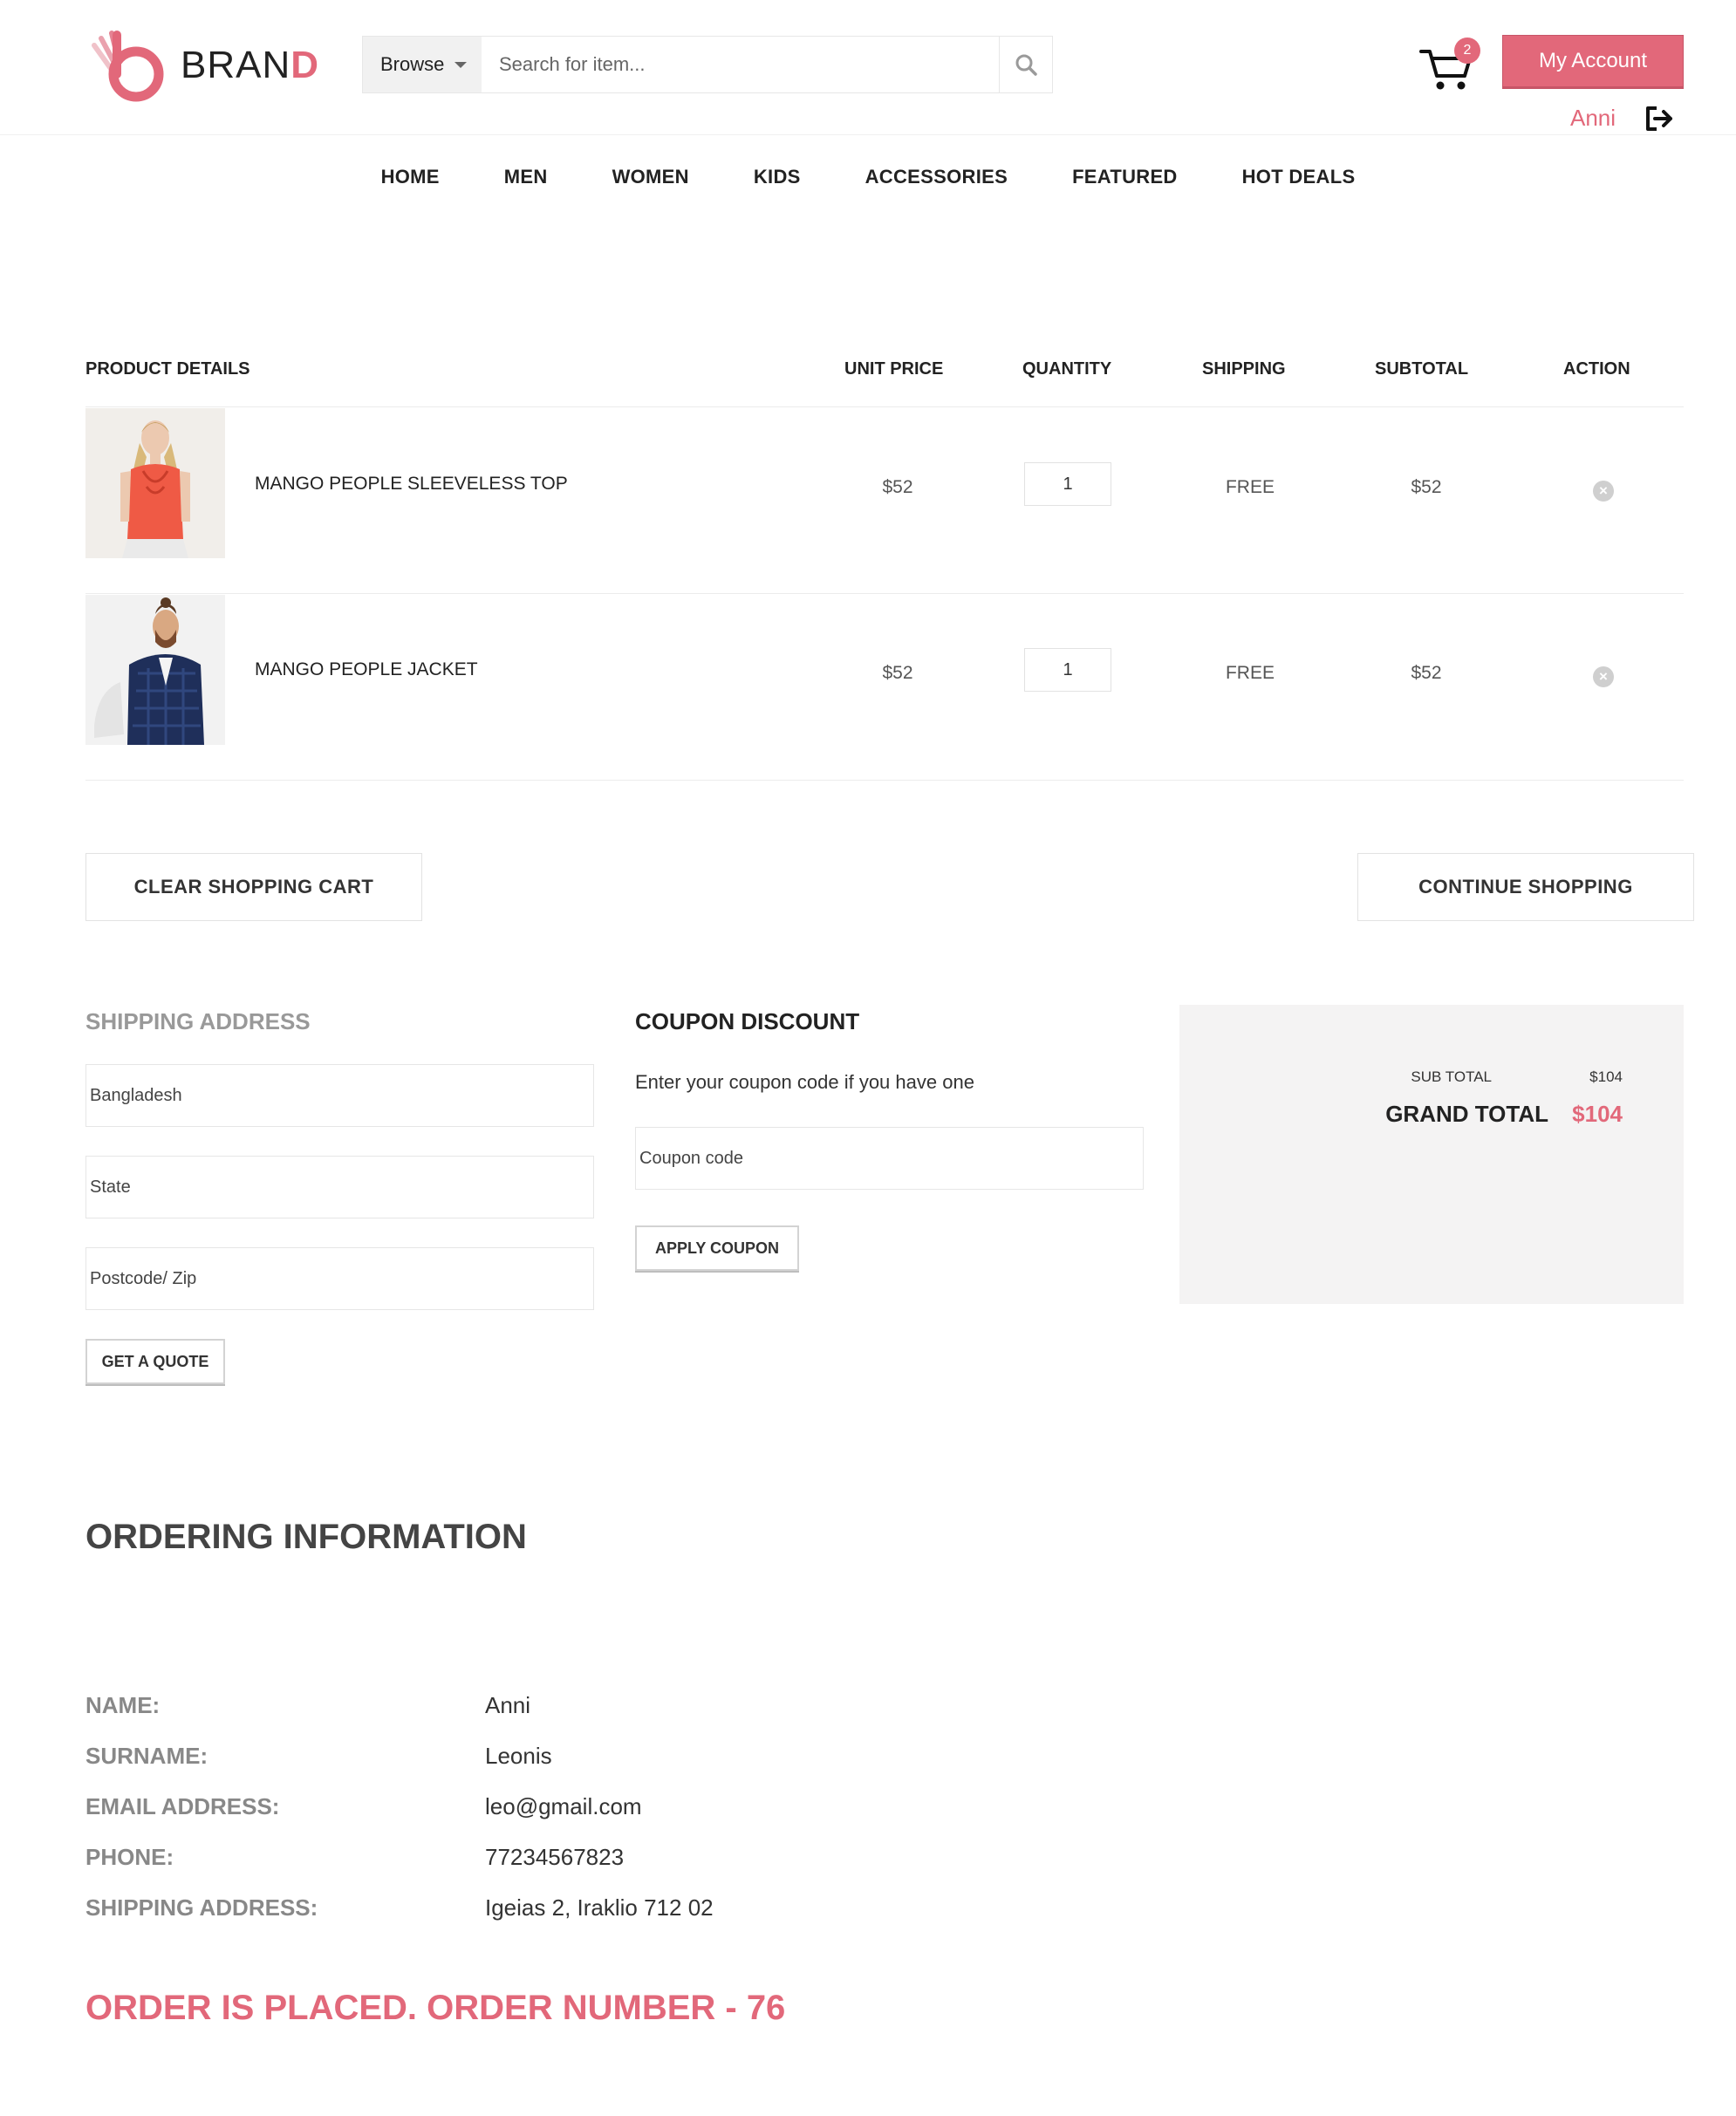 The height and width of the screenshot is (2116, 1736). What do you see at coordinates (740, 64) in the screenshot?
I see `search-input` at bounding box center [740, 64].